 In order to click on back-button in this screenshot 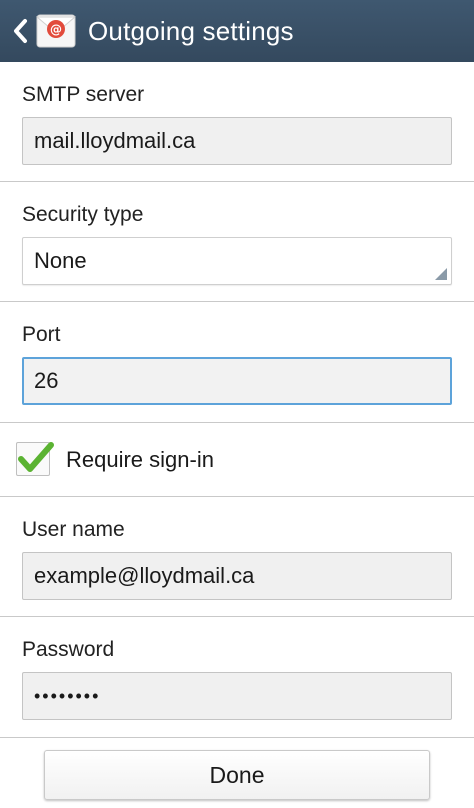, I will do `click(17, 31)`.